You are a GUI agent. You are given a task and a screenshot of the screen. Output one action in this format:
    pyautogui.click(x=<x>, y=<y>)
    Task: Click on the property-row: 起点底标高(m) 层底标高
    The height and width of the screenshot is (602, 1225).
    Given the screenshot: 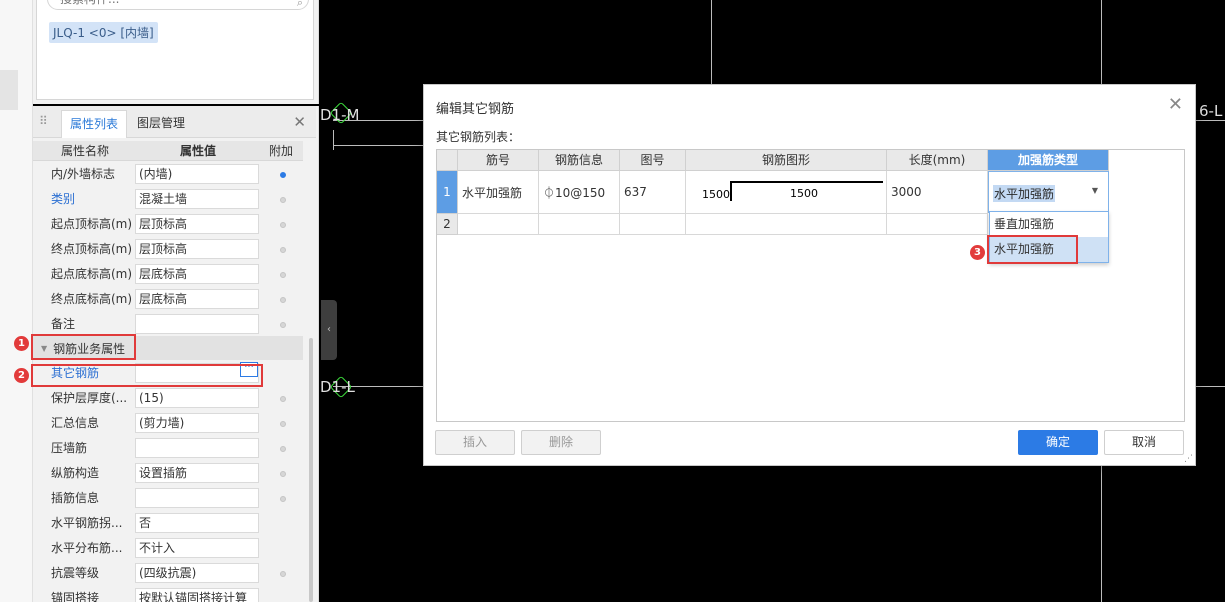 What is the action you would take?
    pyautogui.click(x=168, y=273)
    